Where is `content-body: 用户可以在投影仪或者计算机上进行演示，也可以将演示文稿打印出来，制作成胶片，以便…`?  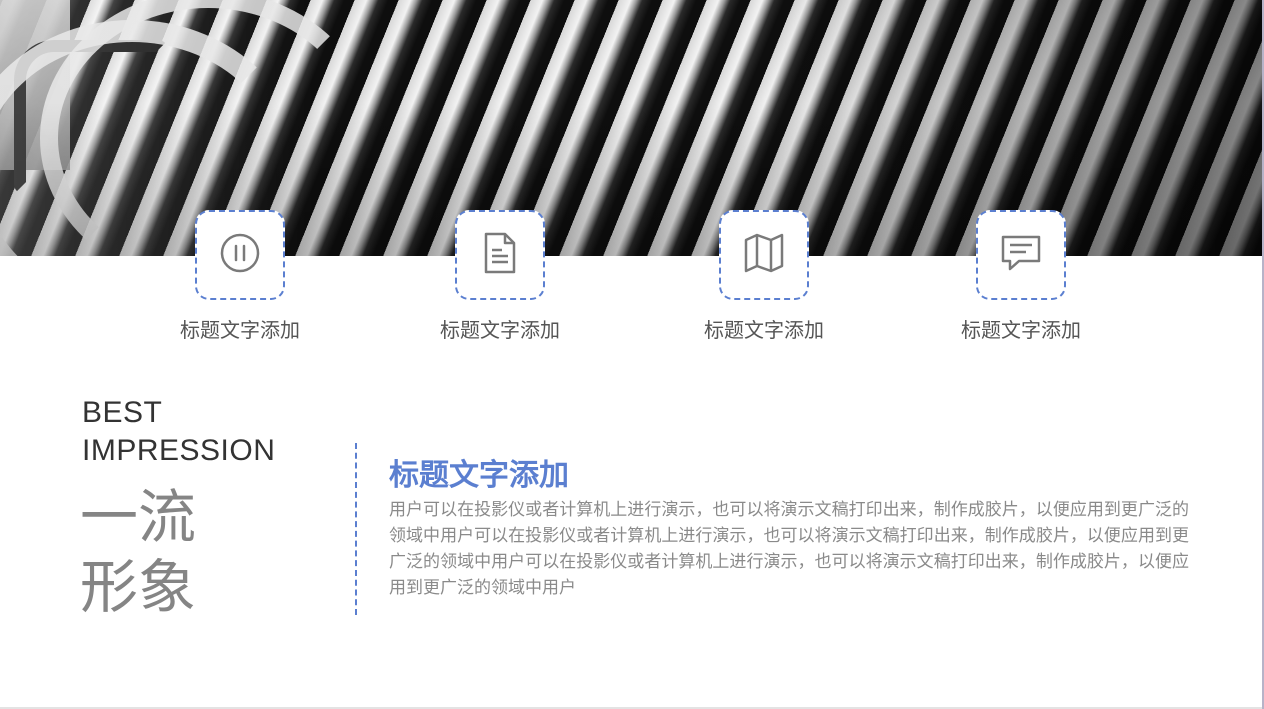 content-body: 用户可以在投影仪或者计算机上进行演示，也可以将演示文稿打印出来，制作成胶片，以便… is located at coordinates (789, 549).